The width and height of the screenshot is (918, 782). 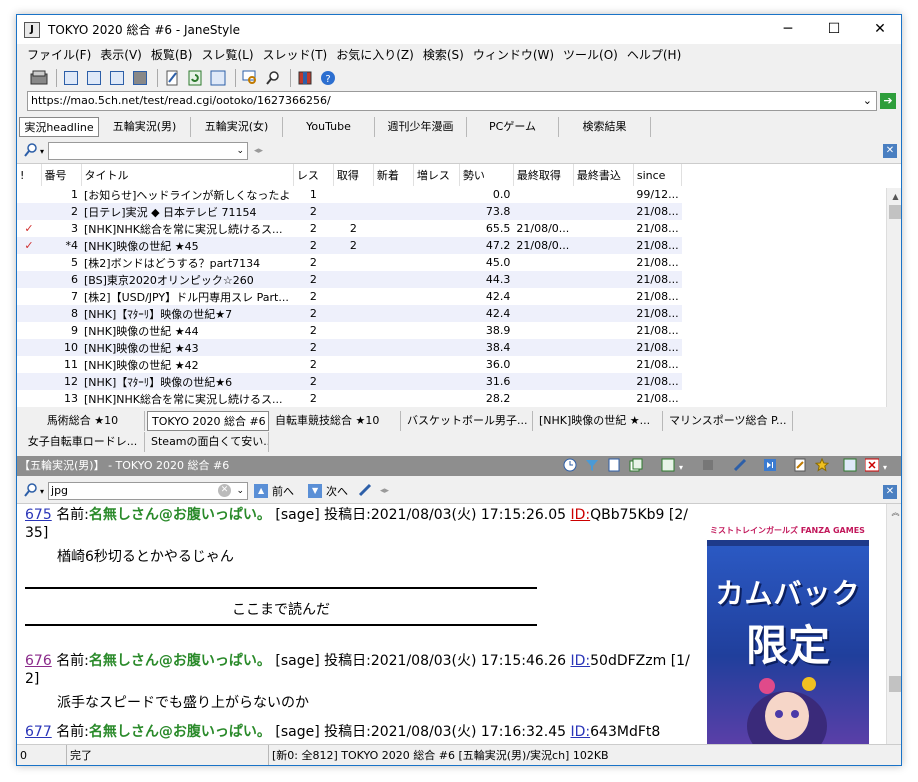 I want to click on col-new: 新着, so click(x=393, y=175).